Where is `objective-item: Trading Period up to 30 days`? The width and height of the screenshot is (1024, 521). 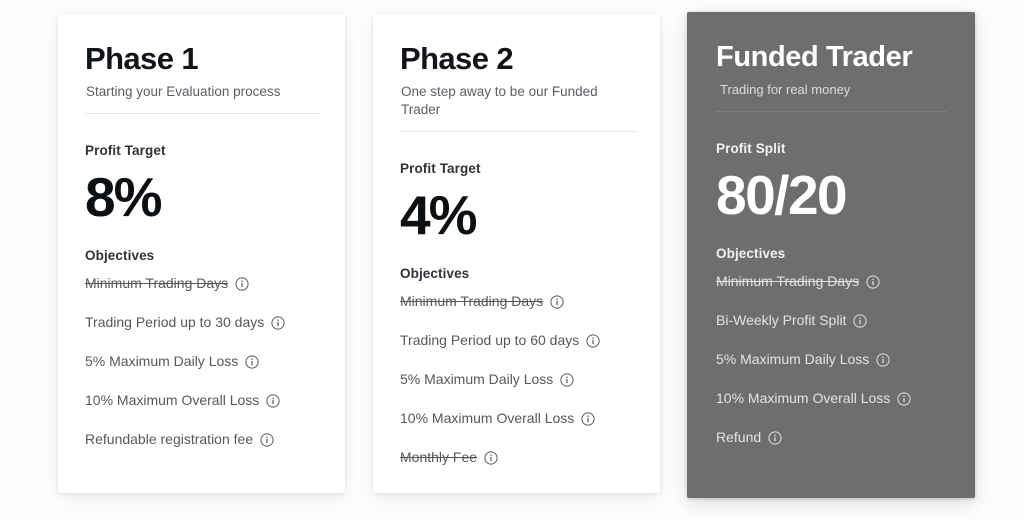
objective-item: Trading Period up to 30 days is located at coordinates (202, 321).